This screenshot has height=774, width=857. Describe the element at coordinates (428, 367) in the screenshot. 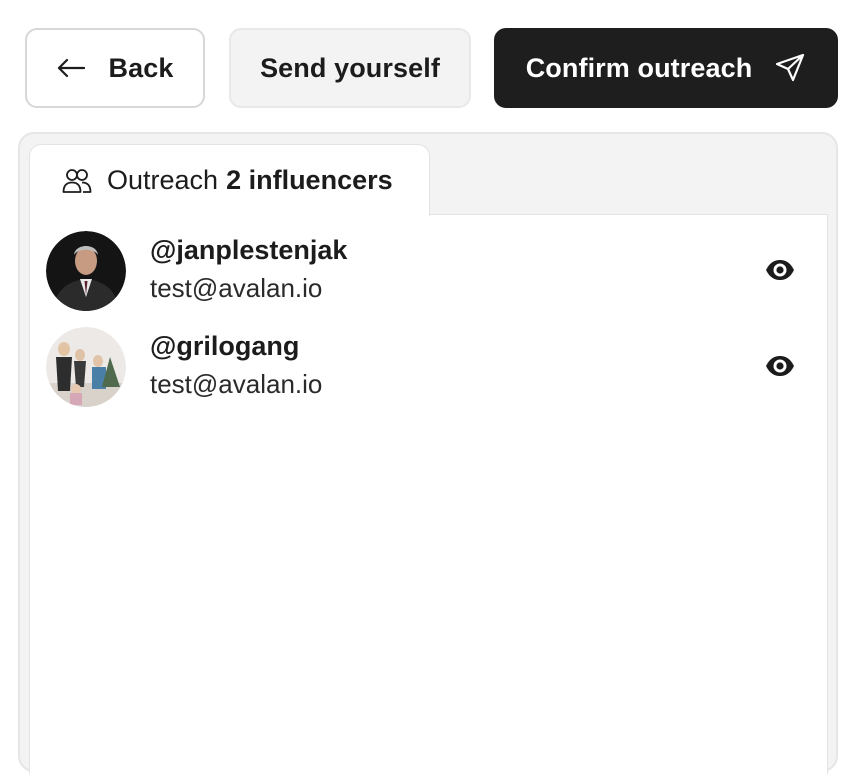

I see `list-item: @grilogang test@avalan.io` at that location.